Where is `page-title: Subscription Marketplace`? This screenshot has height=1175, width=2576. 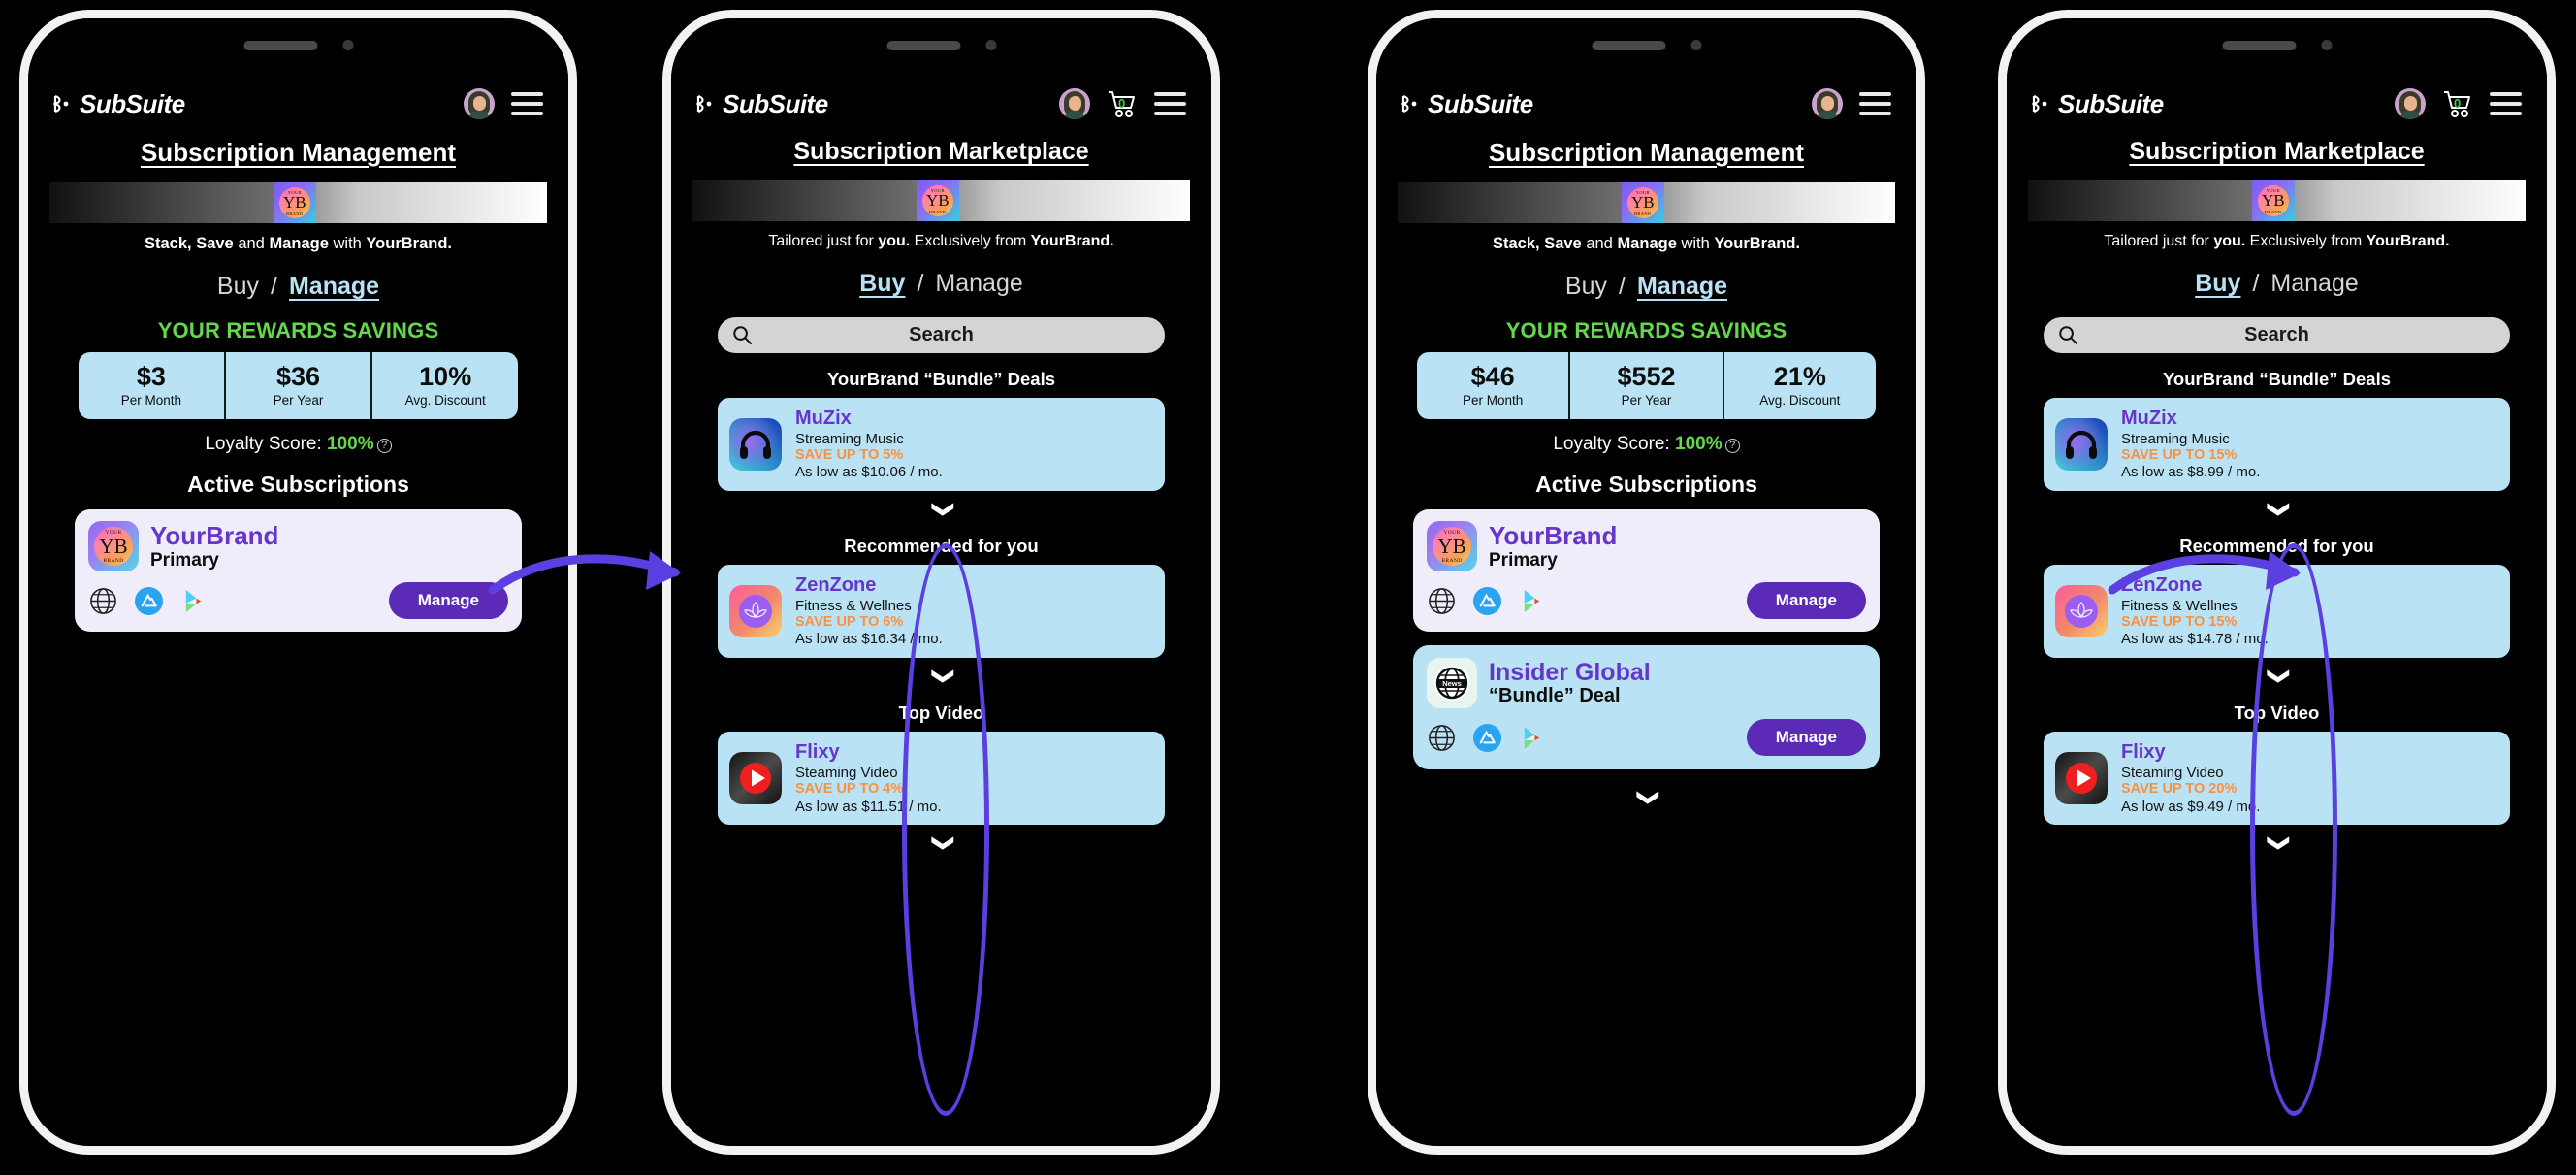
page-title: Subscription Marketplace is located at coordinates (941, 152).